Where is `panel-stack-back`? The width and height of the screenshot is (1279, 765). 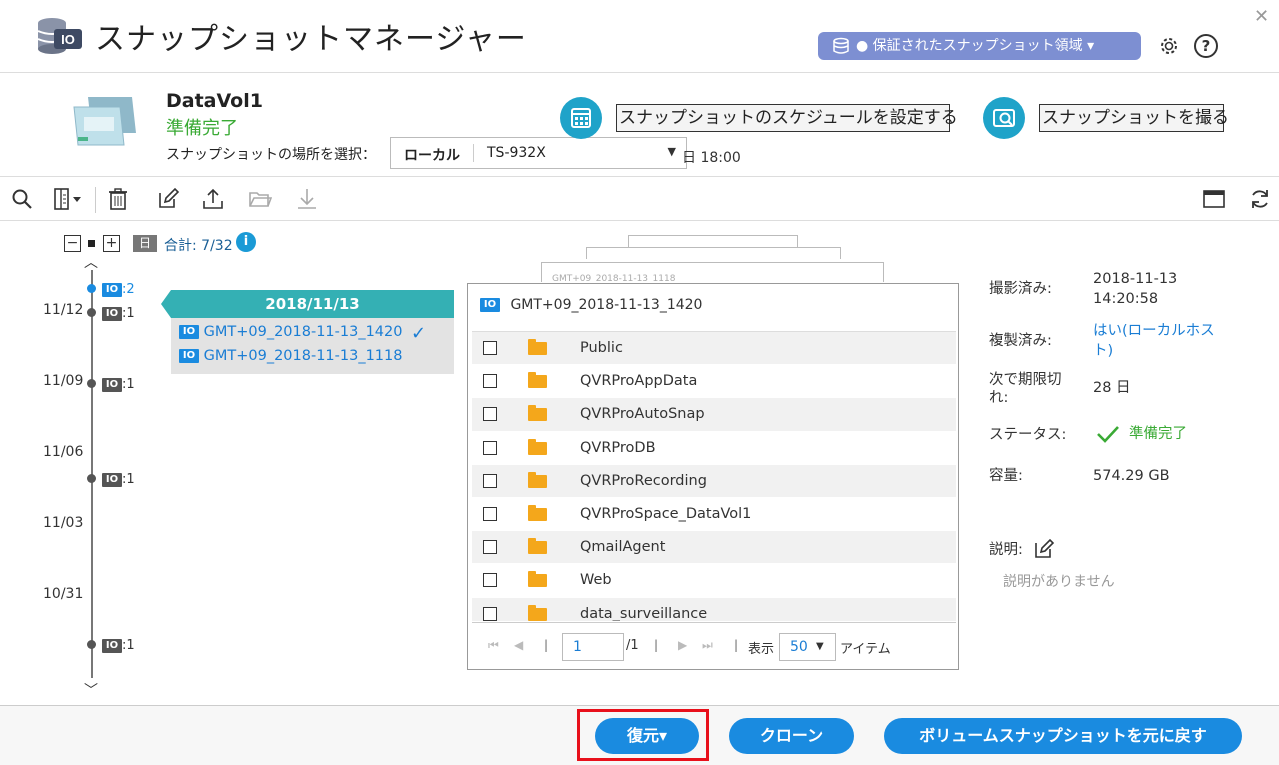
panel-stack-back is located at coordinates (713, 241).